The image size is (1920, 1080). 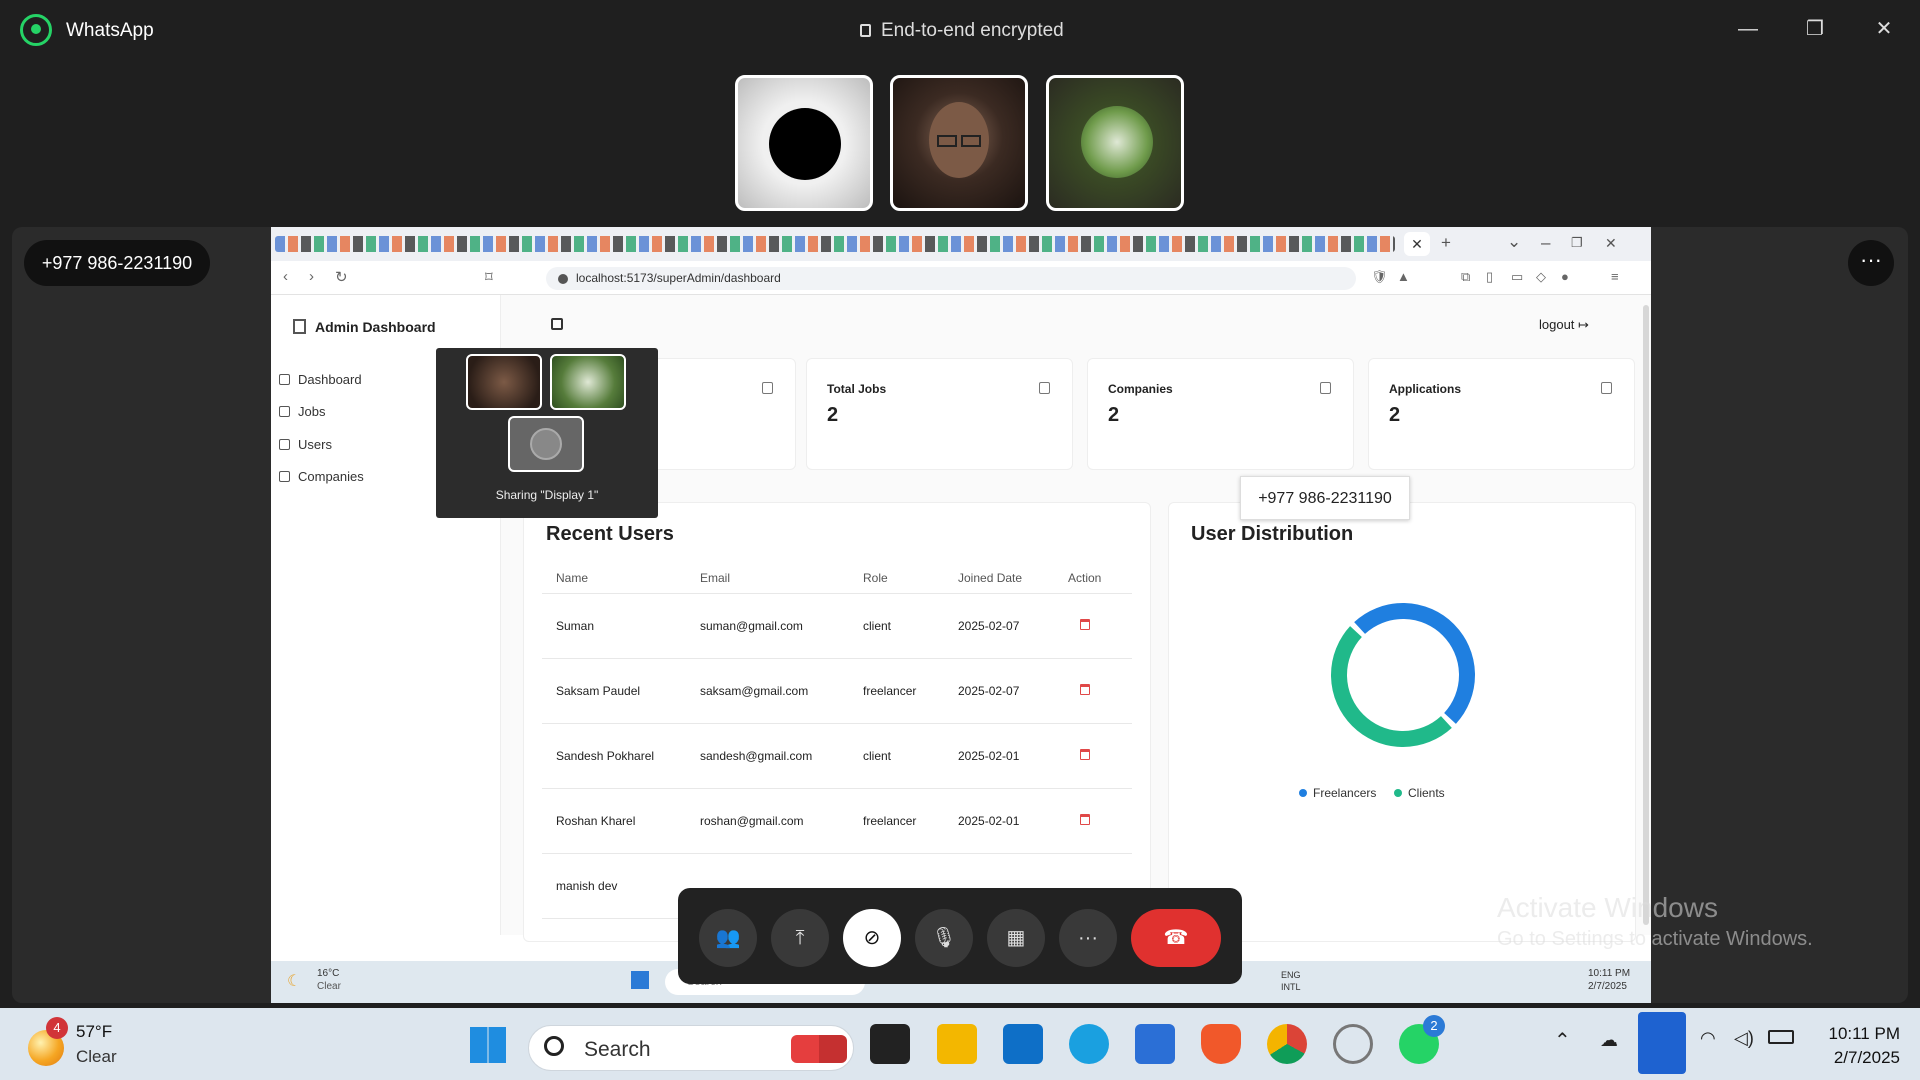 What do you see at coordinates (1577, 243) in the screenshot?
I see `browser-restore: ❐` at bounding box center [1577, 243].